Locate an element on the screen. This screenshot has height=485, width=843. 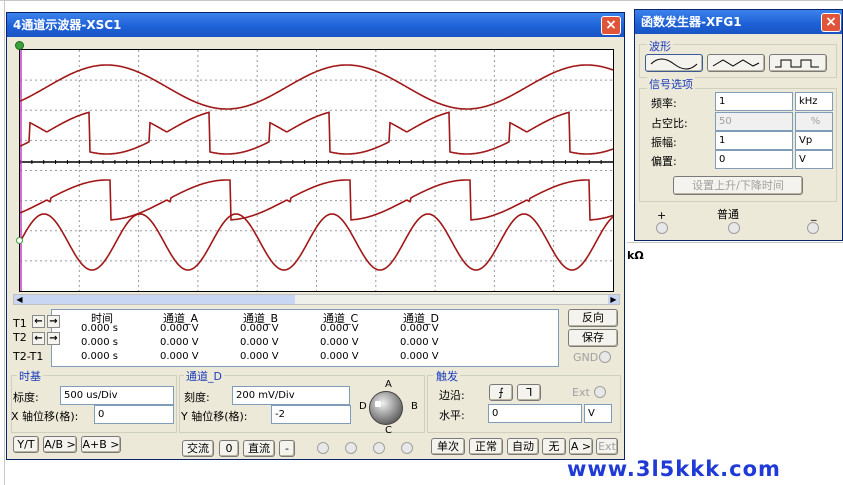
negative-terminal is located at coordinates (813, 228).